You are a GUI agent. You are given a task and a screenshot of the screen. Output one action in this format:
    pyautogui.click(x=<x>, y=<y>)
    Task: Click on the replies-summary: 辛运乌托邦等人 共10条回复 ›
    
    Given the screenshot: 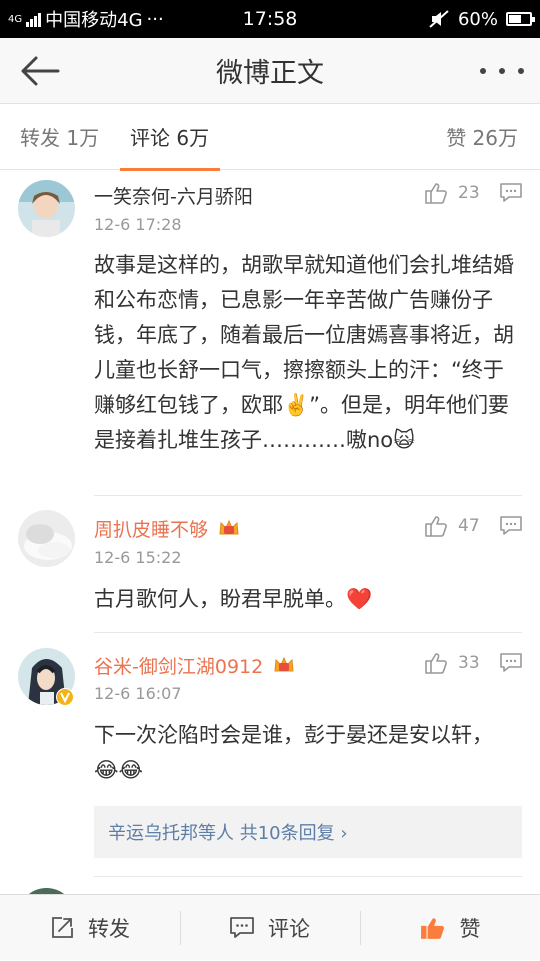 What is the action you would take?
    pyautogui.click(x=308, y=832)
    